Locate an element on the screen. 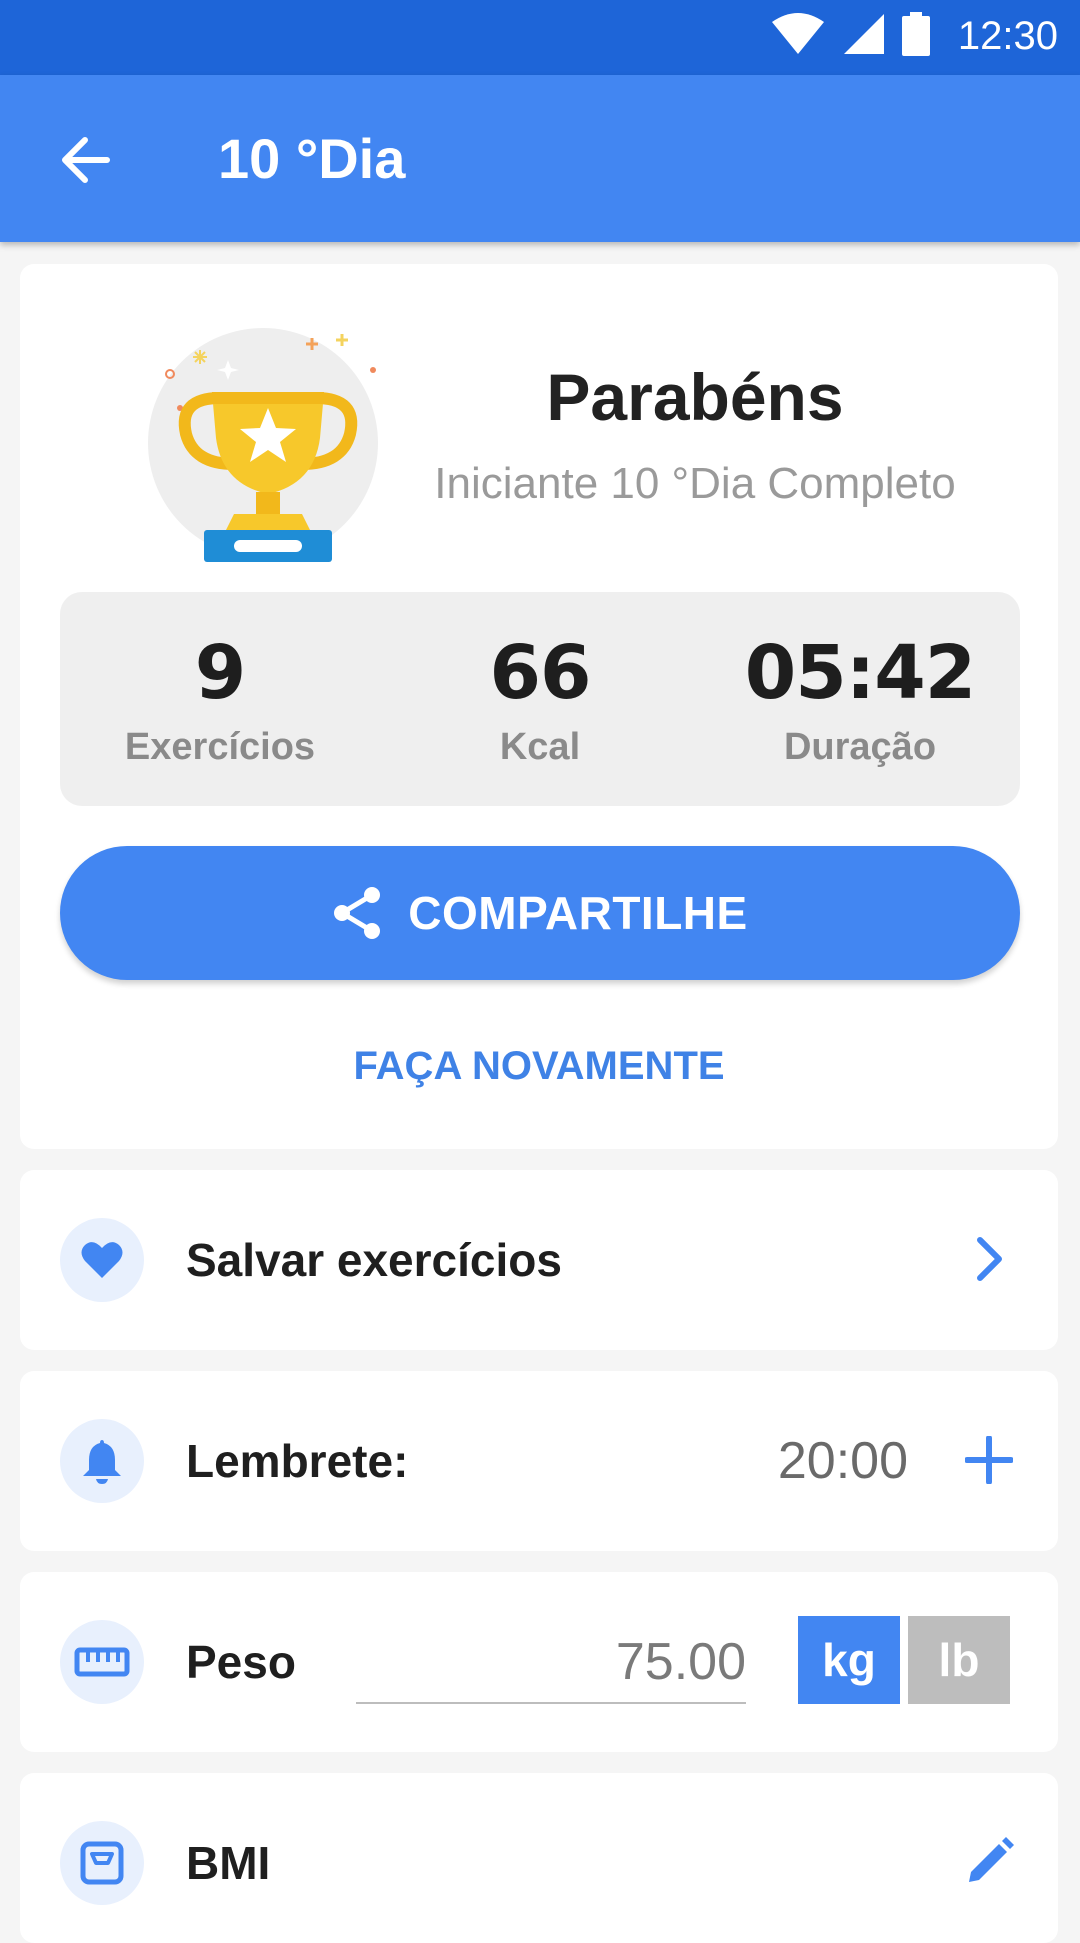 Image resolution: width=1080 pixels, height=1943 pixels. save-workouts-row: Salvar exercícios is located at coordinates (539, 1260).